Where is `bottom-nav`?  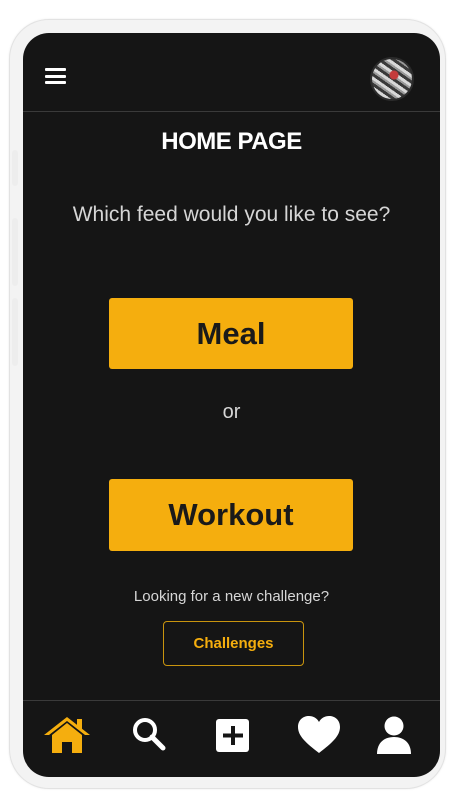
bottom-nav is located at coordinates (231, 738).